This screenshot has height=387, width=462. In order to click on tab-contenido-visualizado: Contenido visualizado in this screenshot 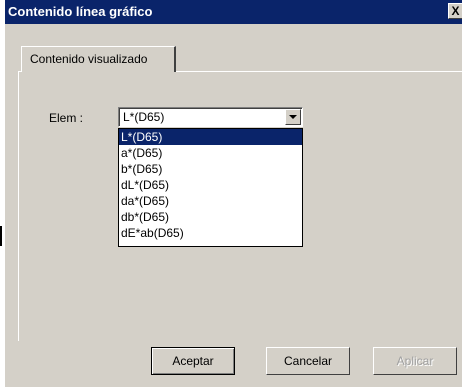, I will do `click(98, 59)`.